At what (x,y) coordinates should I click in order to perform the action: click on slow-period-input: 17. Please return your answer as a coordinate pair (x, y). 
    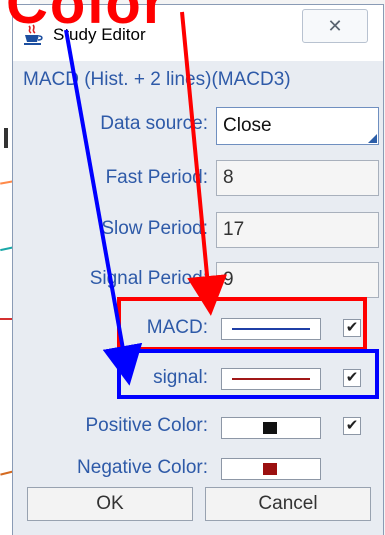
    Looking at the image, I should click on (297, 230).